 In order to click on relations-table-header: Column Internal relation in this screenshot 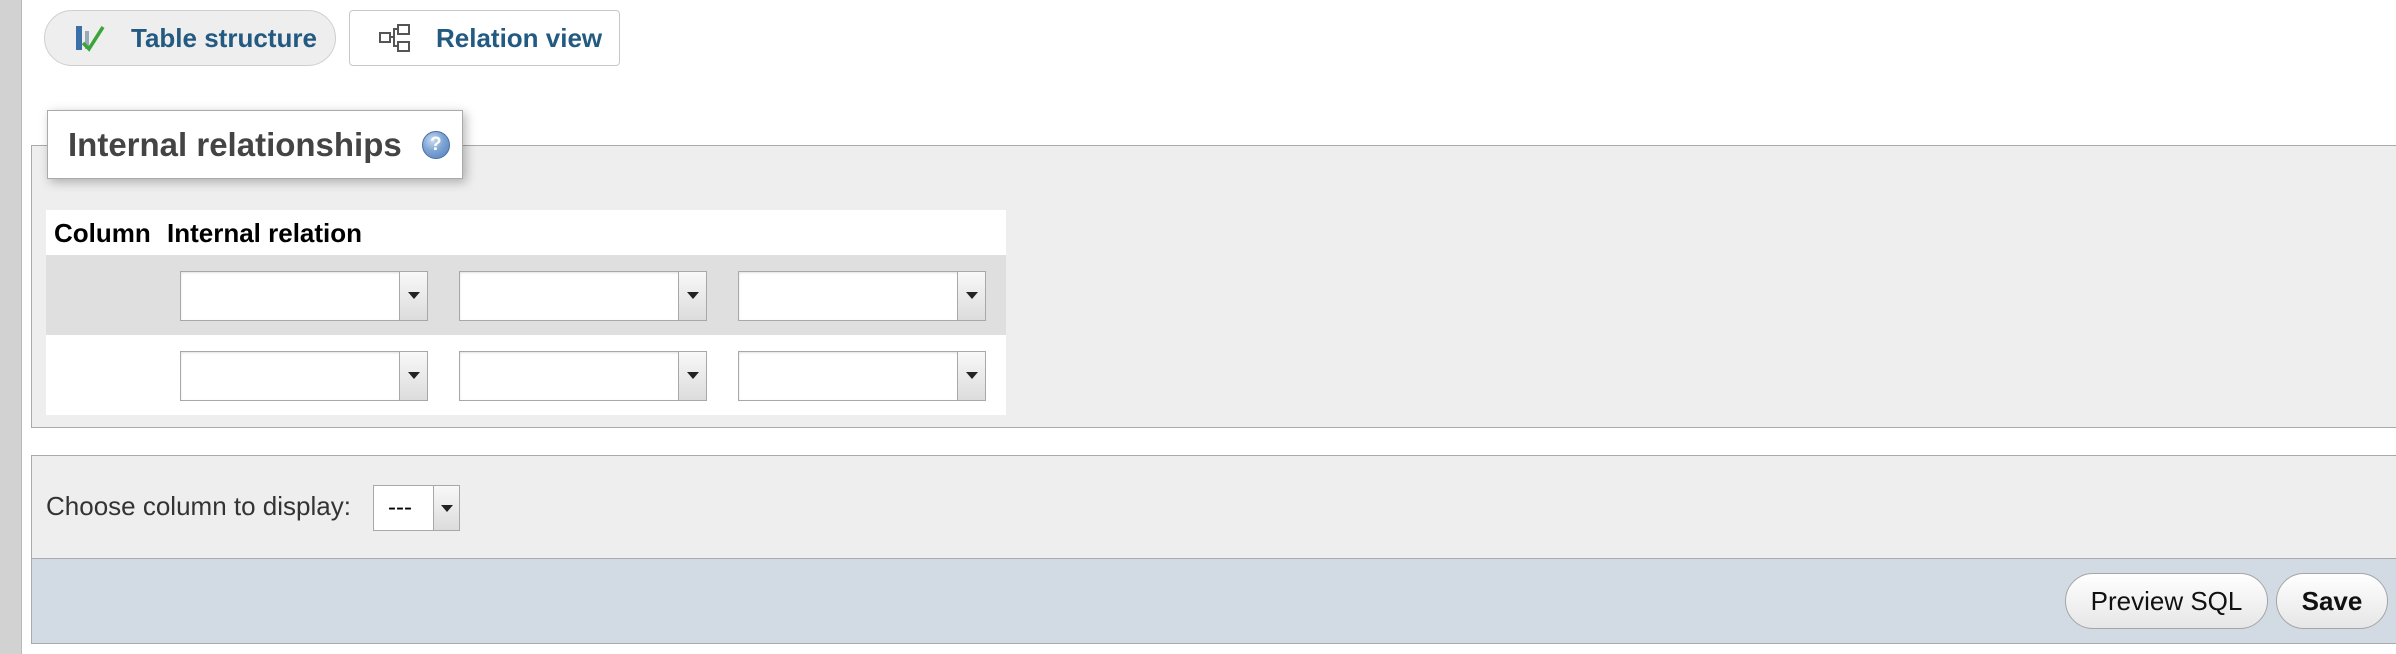, I will do `click(526, 232)`.